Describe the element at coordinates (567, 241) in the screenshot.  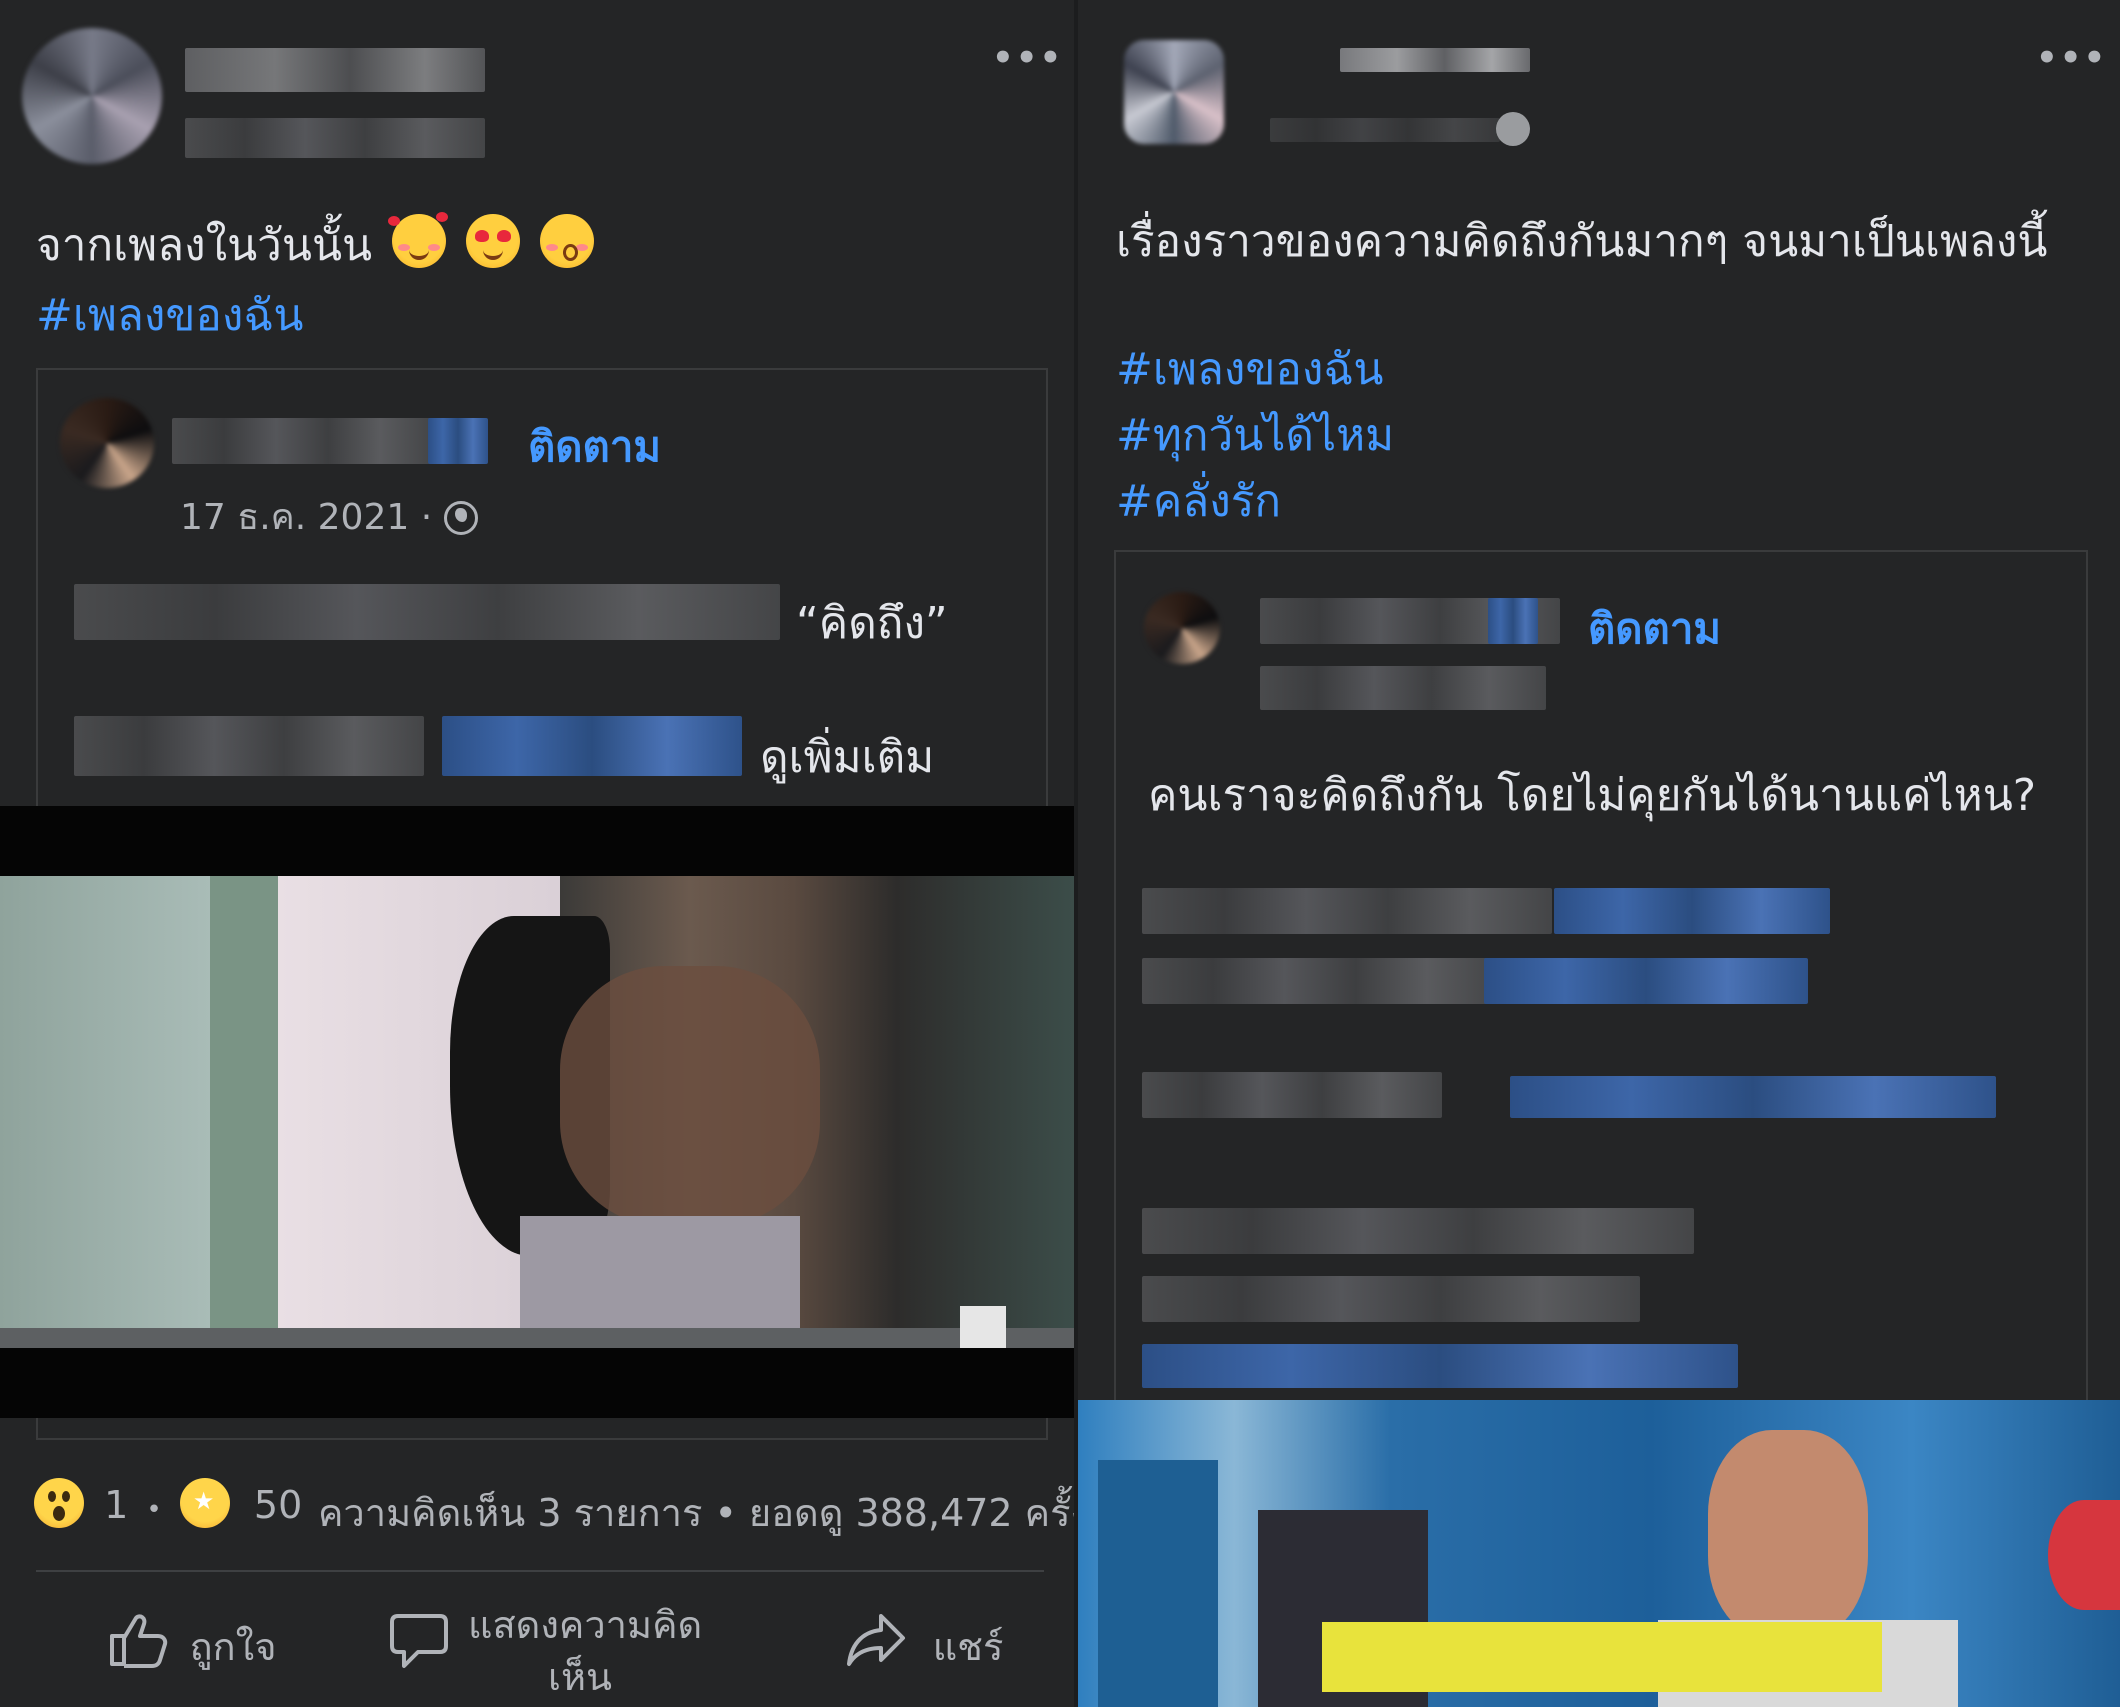
I see `kissing-face-icon` at that location.